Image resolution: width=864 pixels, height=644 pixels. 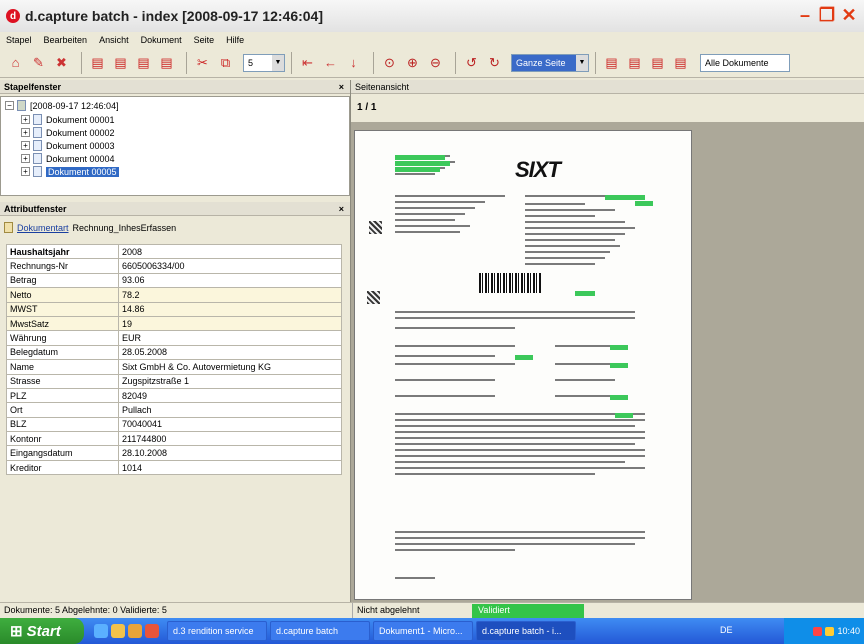 I want to click on doc-next-icon: ▤, so click(x=143, y=62).